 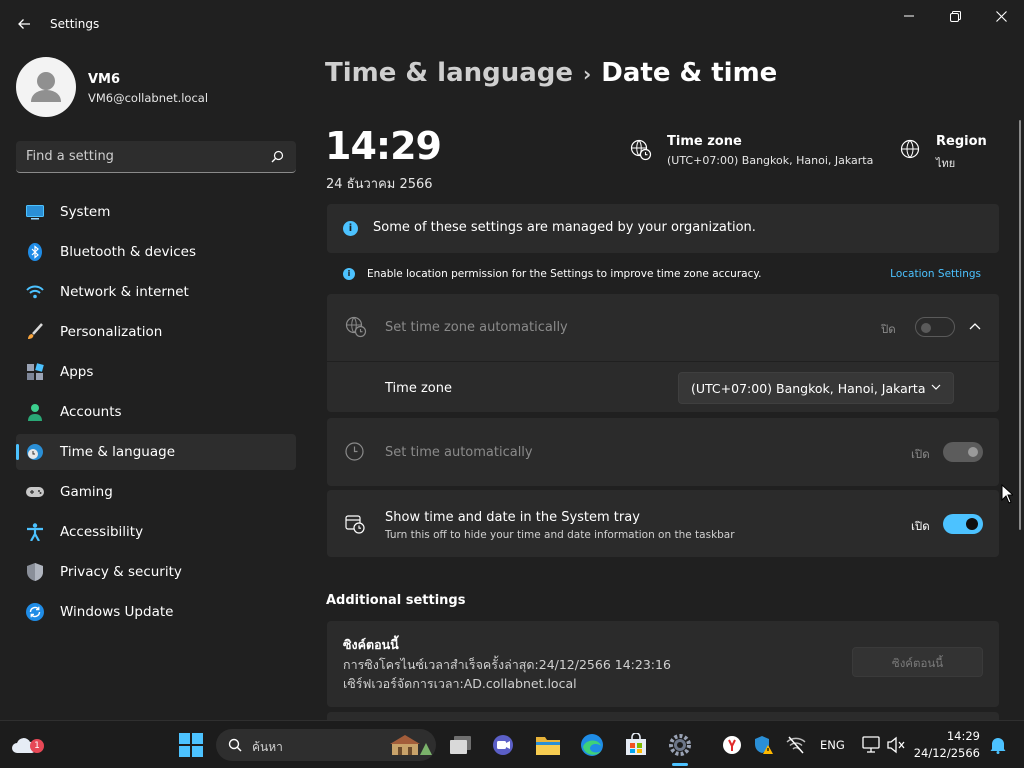 I want to click on sidebar-item-bluetooth: Bluetooth & devices, so click(x=156, y=252).